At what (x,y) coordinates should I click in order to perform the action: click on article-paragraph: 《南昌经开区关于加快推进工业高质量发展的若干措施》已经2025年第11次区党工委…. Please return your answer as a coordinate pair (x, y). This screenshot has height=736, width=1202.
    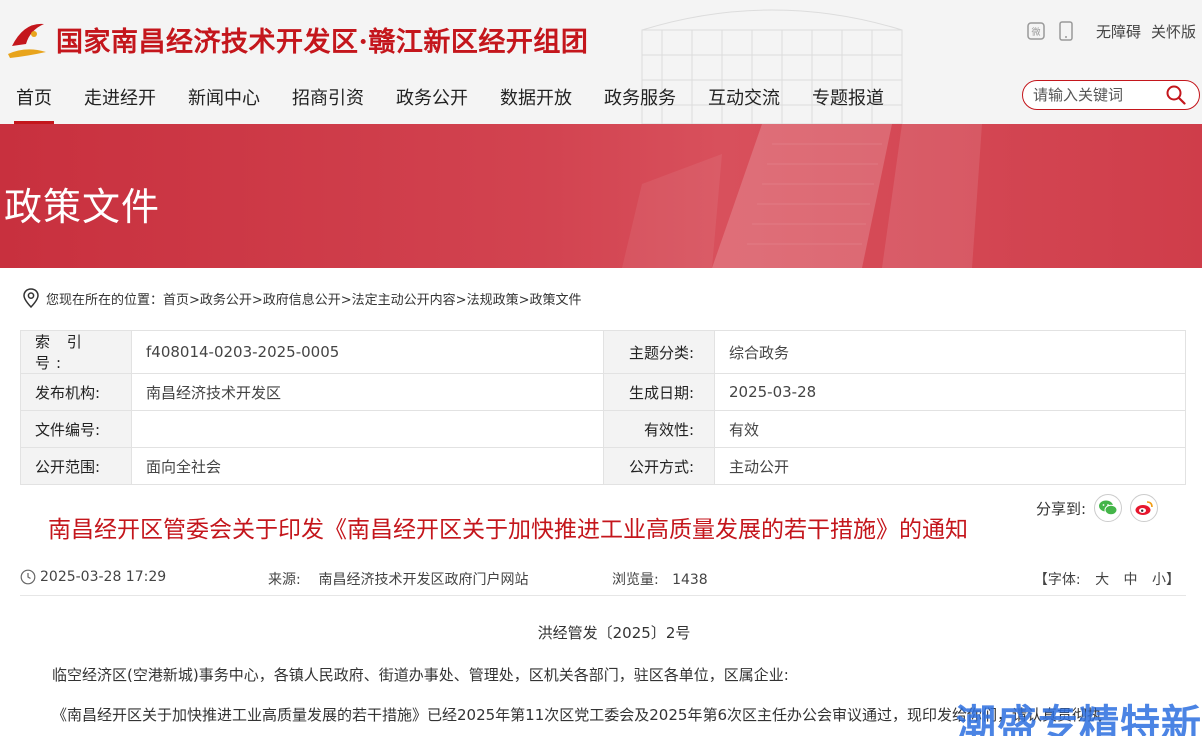
    Looking at the image, I should click on (577, 715).